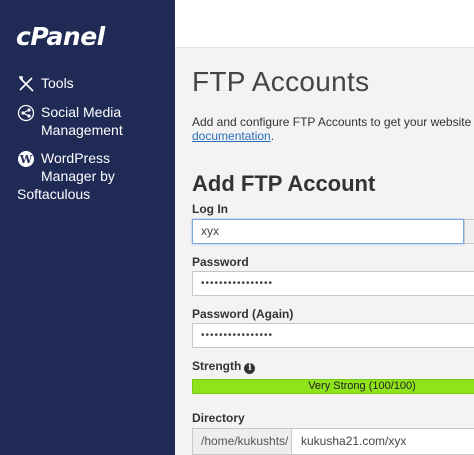 This screenshot has height=455, width=474. What do you see at coordinates (324, 24) in the screenshot?
I see `top-bar` at bounding box center [324, 24].